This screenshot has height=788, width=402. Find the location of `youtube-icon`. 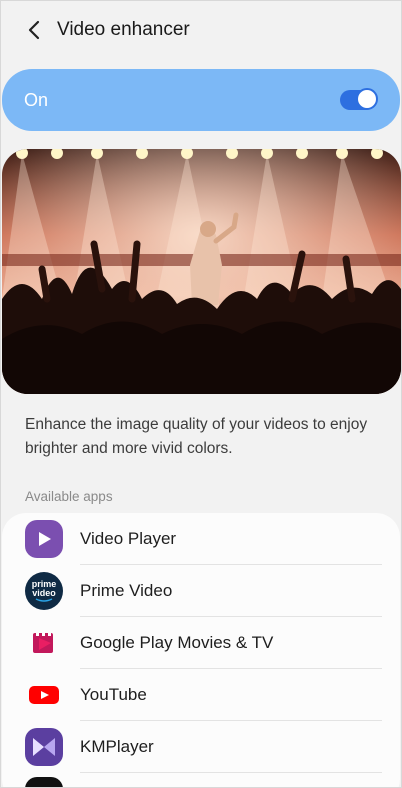

youtube-icon is located at coordinates (44, 695).